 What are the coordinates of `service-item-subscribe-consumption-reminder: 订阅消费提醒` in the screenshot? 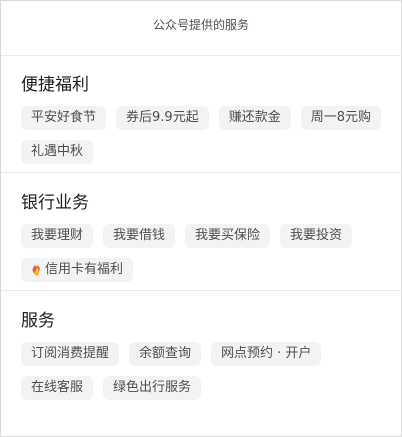 It's located at (70, 354).